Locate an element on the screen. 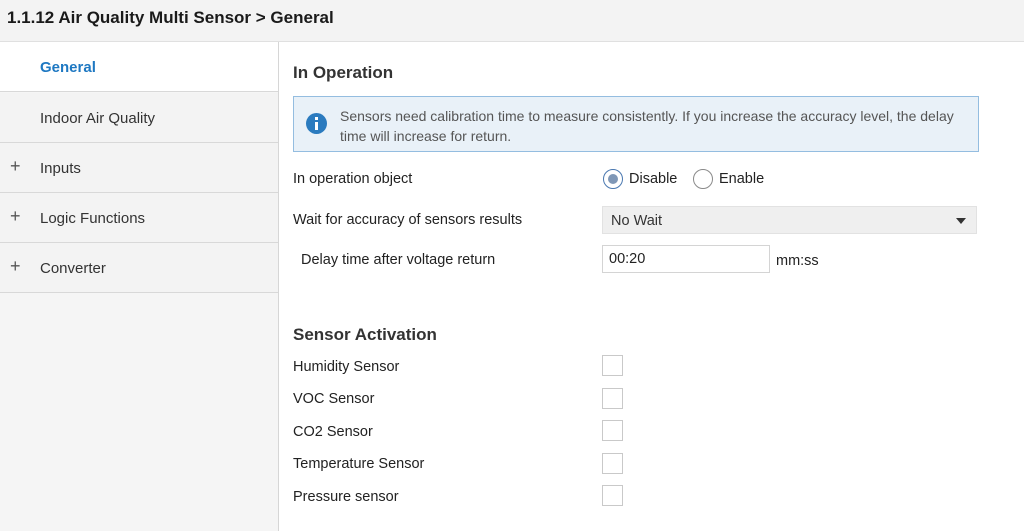  humidity-sensor-checkbox is located at coordinates (612, 365).